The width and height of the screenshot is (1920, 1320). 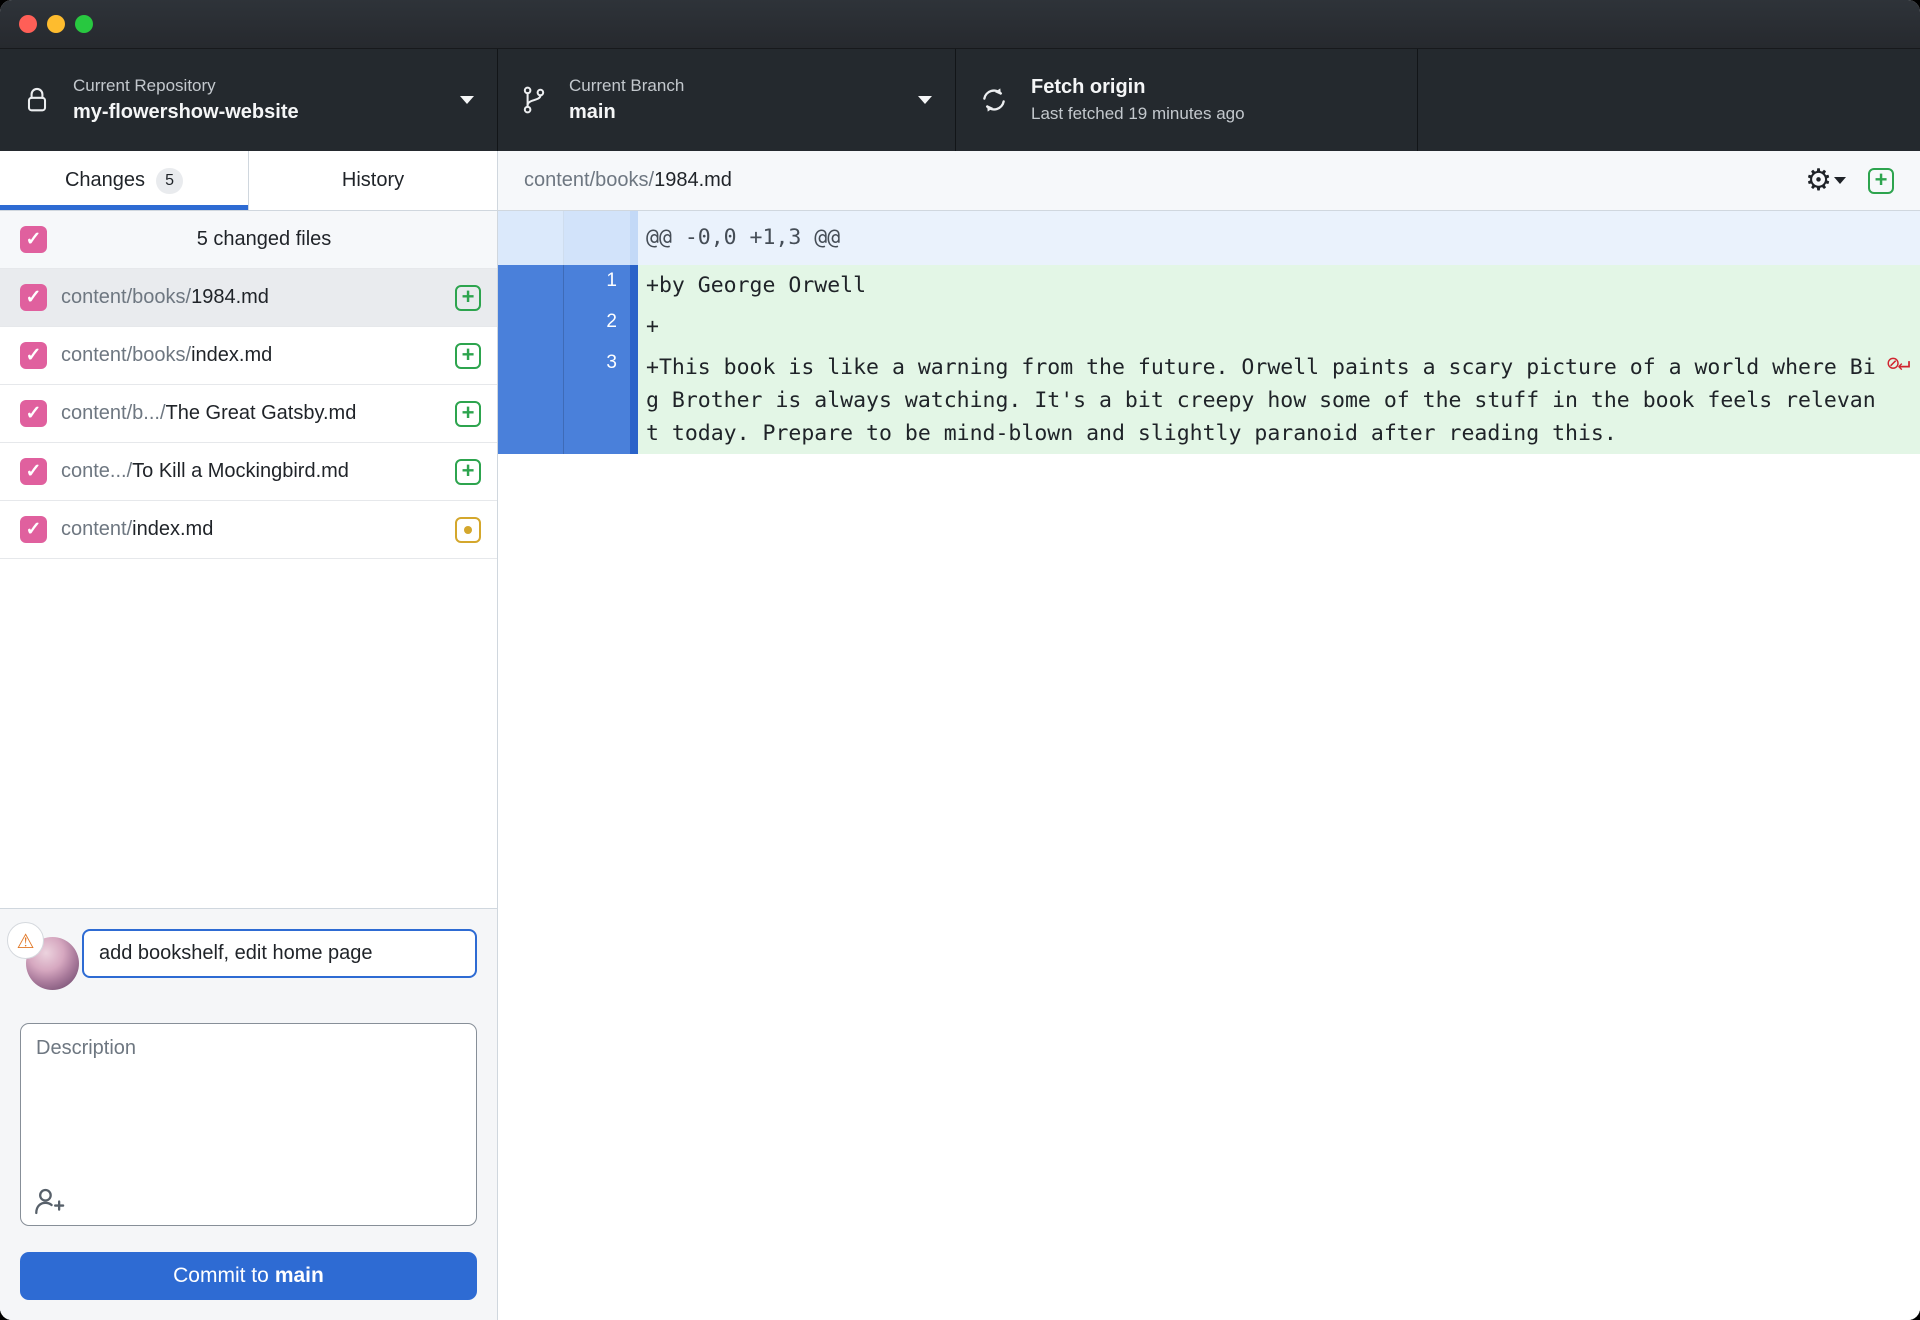 I want to click on changes-count-badge: 5, so click(x=170, y=180).